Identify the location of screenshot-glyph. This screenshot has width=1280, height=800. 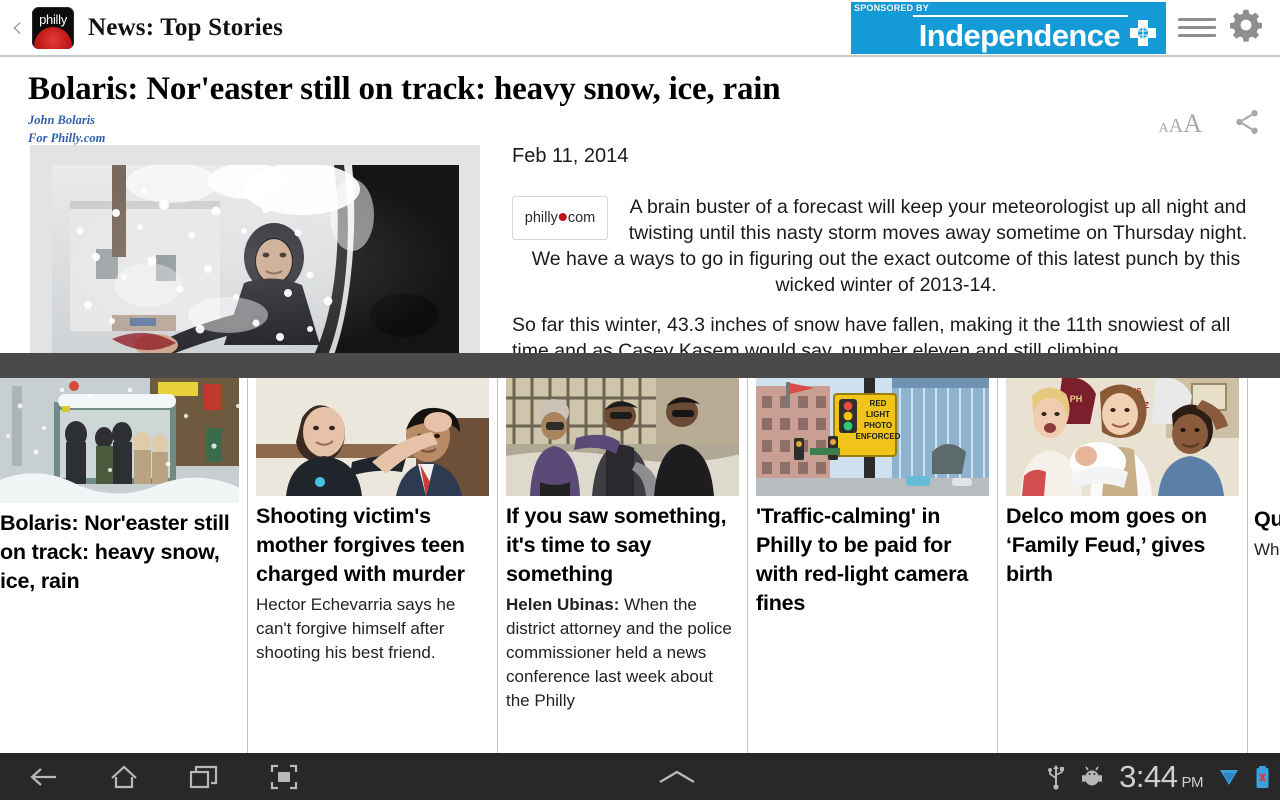
(284, 776).